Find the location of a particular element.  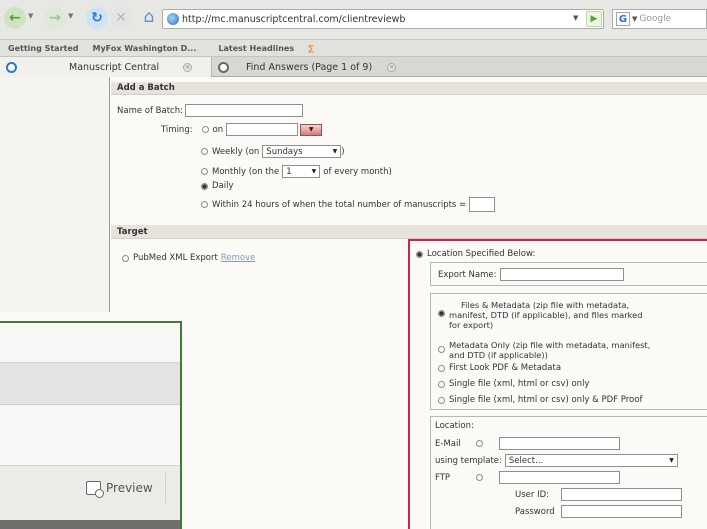

address-dropdown-icon: ▼ is located at coordinates (575, 18).